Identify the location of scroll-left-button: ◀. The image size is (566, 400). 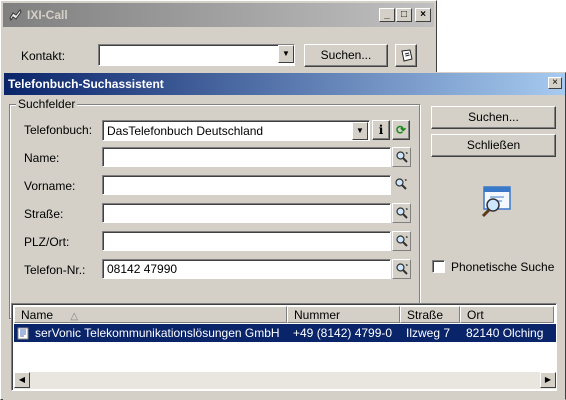
(22, 380).